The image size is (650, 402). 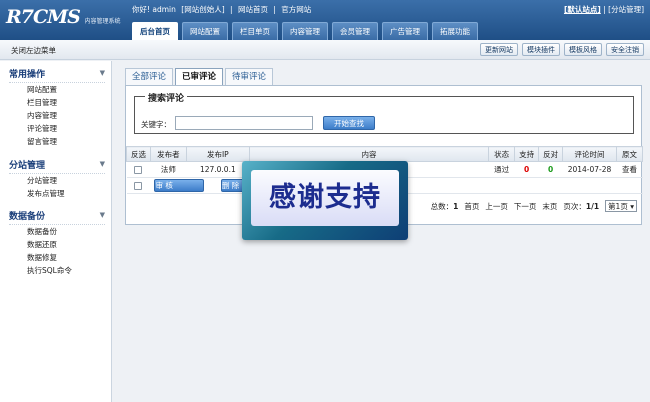 I want to click on sidebar-item-substation-manage: 分站管理, so click(x=66, y=180).